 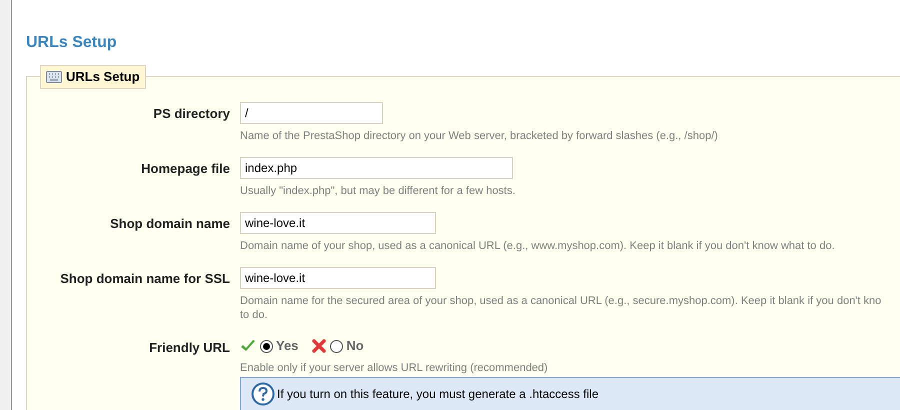 I want to click on cross-icon, so click(x=319, y=346).